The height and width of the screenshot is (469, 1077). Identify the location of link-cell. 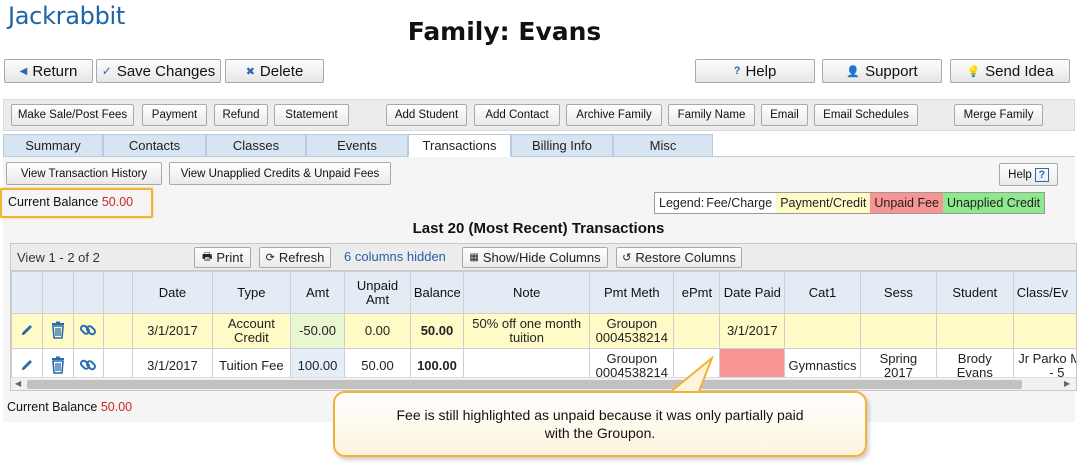
(88, 331).